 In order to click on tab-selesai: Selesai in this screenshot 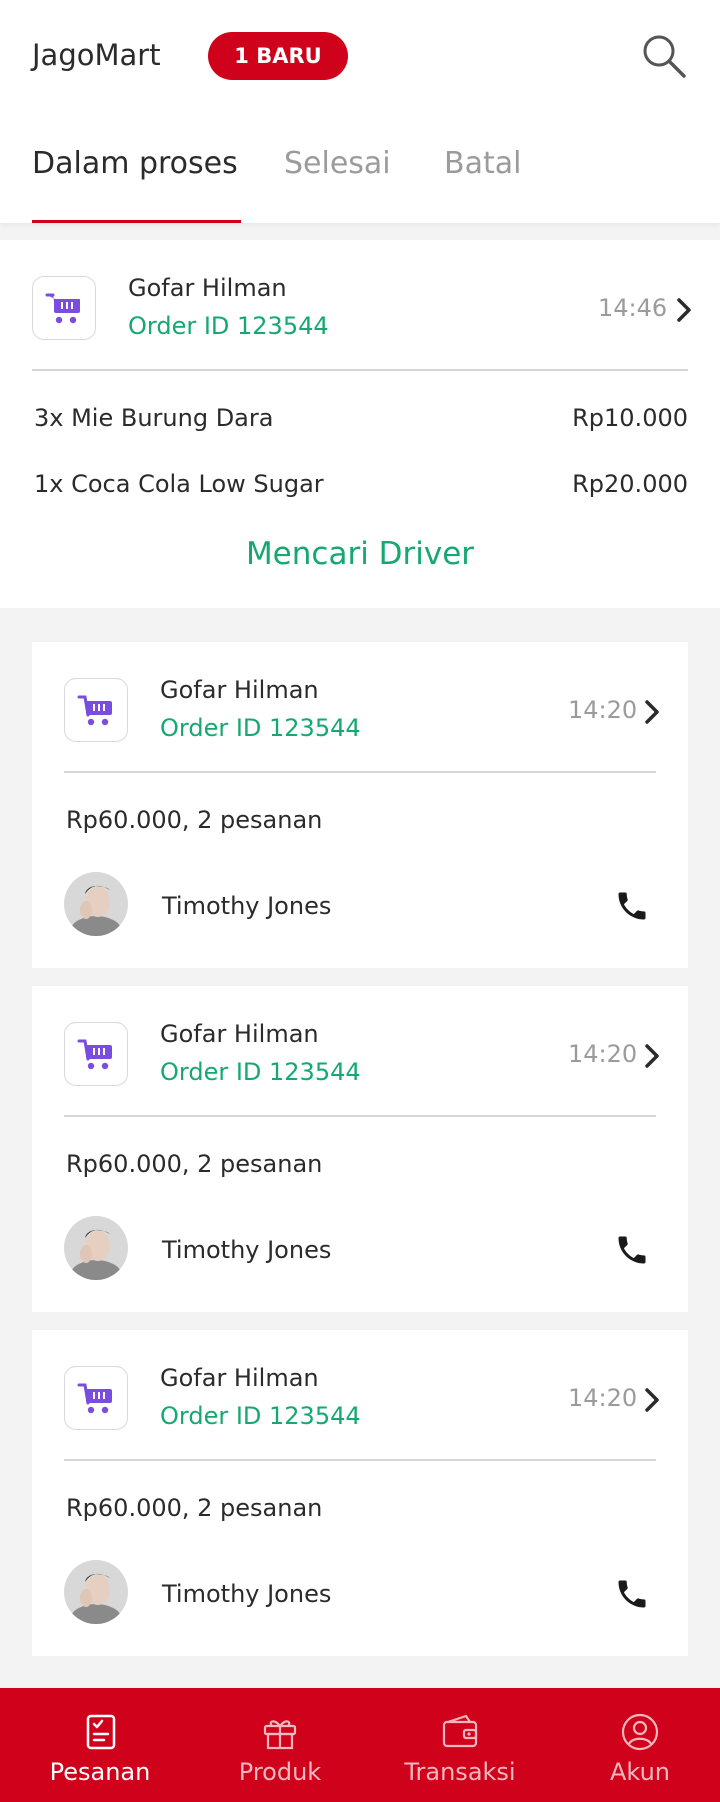, I will do `click(337, 163)`.